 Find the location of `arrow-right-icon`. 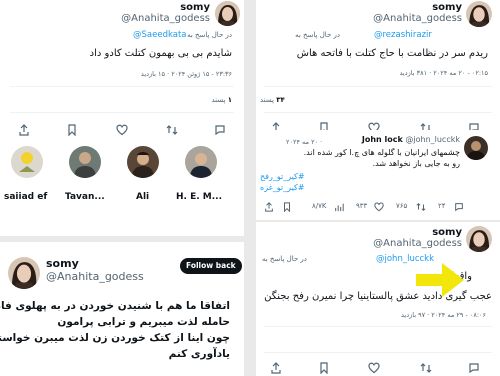

arrow-right-icon is located at coordinates (440, 280).